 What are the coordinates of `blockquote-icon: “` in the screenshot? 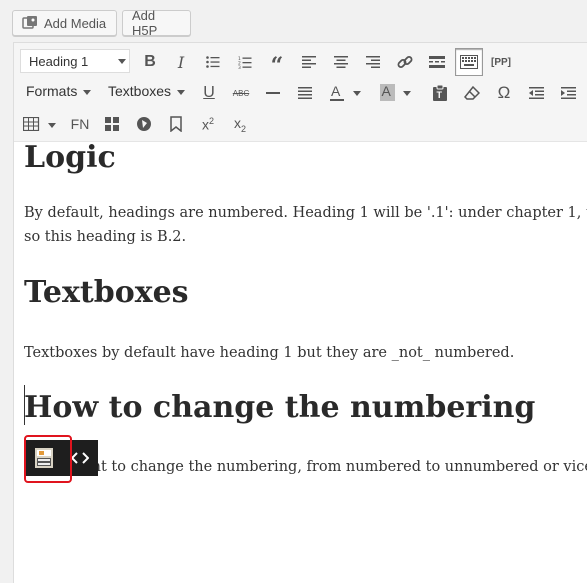 It's located at (277, 66).